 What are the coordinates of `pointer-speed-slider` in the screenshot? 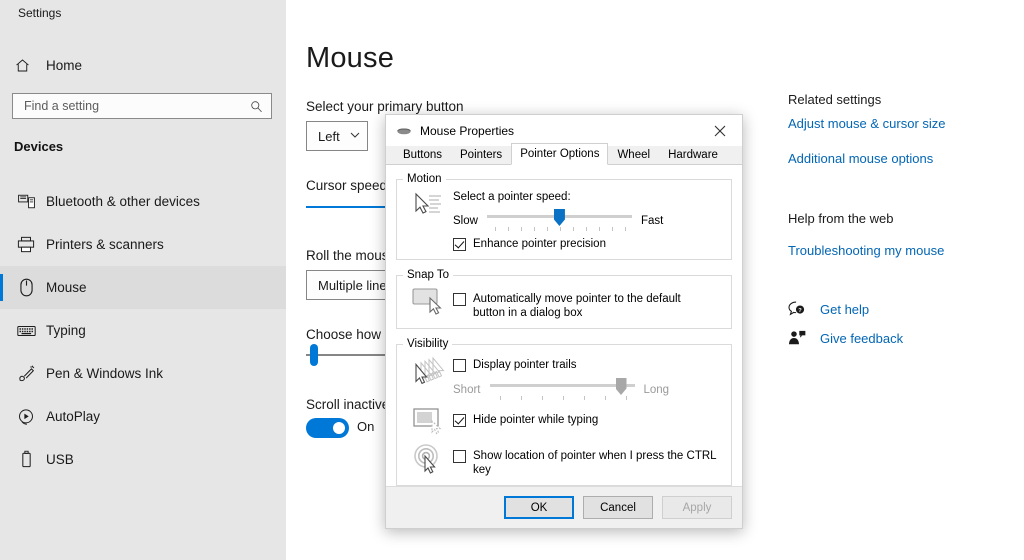 It's located at (559, 221).